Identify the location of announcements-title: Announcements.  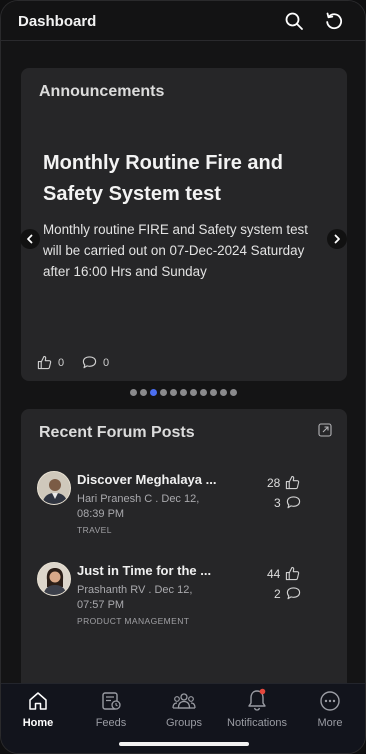
(102, 91).